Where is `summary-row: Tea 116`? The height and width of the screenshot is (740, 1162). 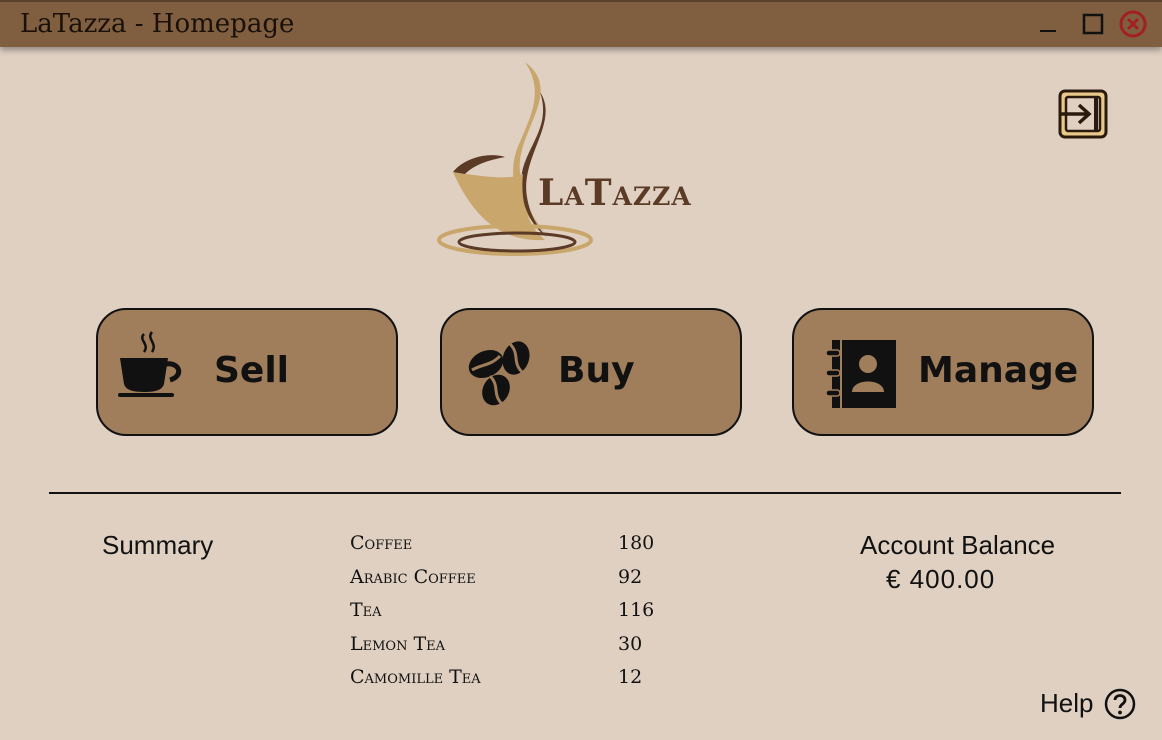
summary-row: Tea 116 is located at coordinates (515, 616).